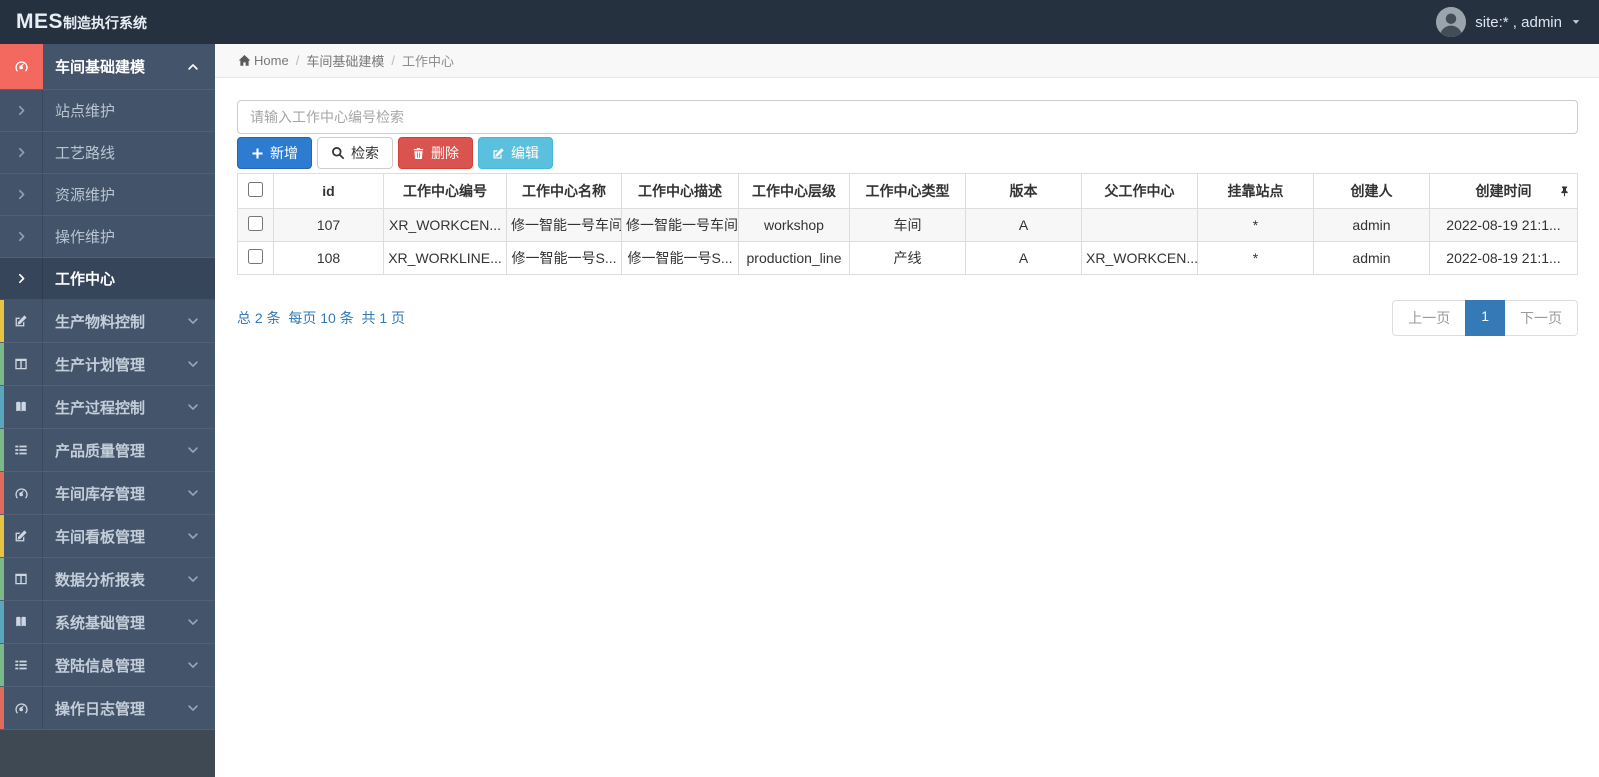  Describe the element at coordinates (100, 408) in the screenshot. I see `sidebar-group-label: 生产过程控制` at that location.